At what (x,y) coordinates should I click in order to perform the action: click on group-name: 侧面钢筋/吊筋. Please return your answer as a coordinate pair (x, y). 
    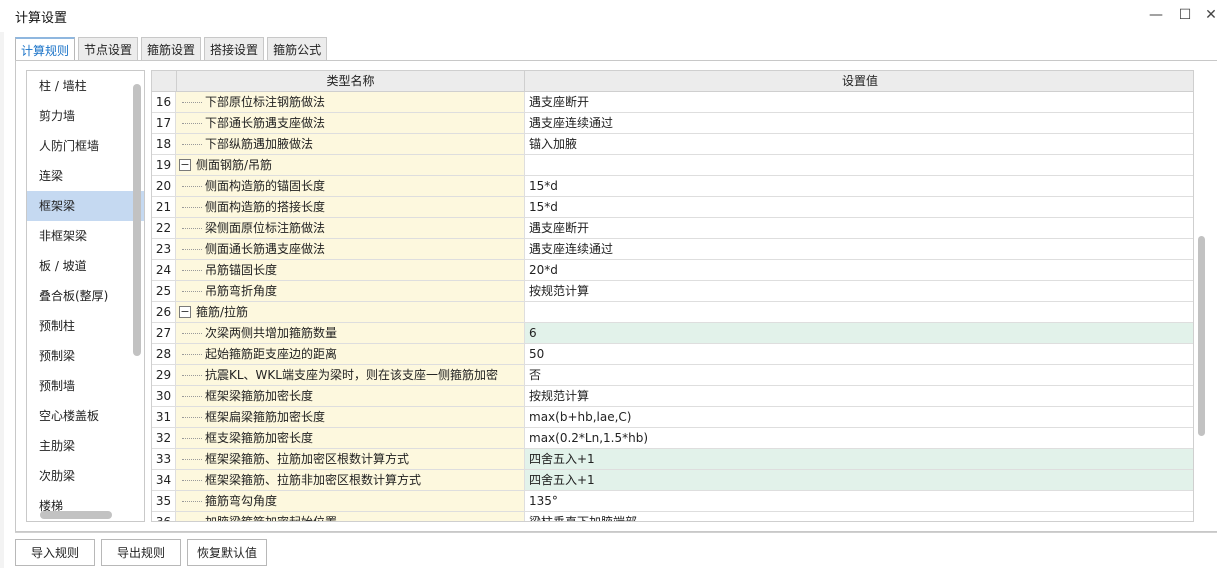
    Looking at the image, I should click on (234, 165).